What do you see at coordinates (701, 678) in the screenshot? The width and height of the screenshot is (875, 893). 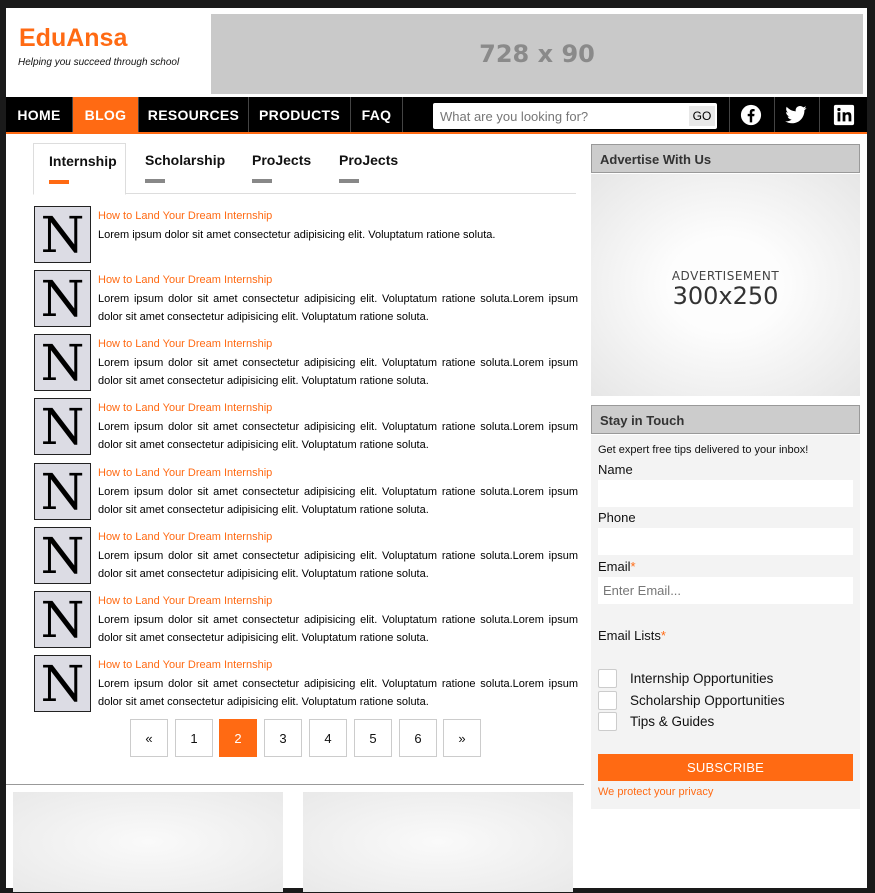 I see `checkbox-label: Internship Opportunities` at bounding box center [701, 678].